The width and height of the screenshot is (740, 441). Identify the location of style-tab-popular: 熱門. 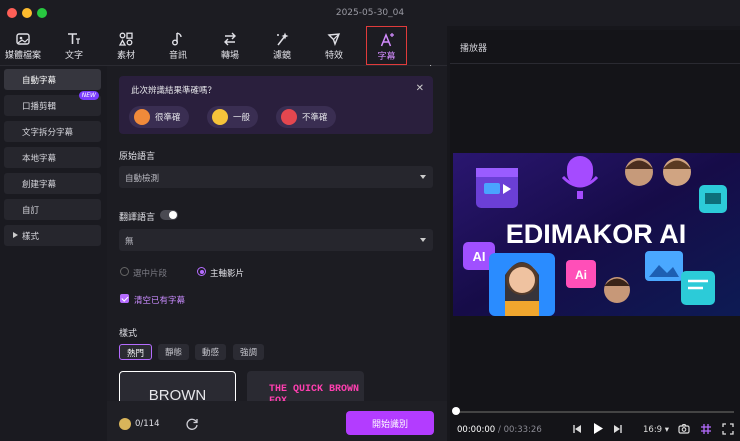
(136, 352).